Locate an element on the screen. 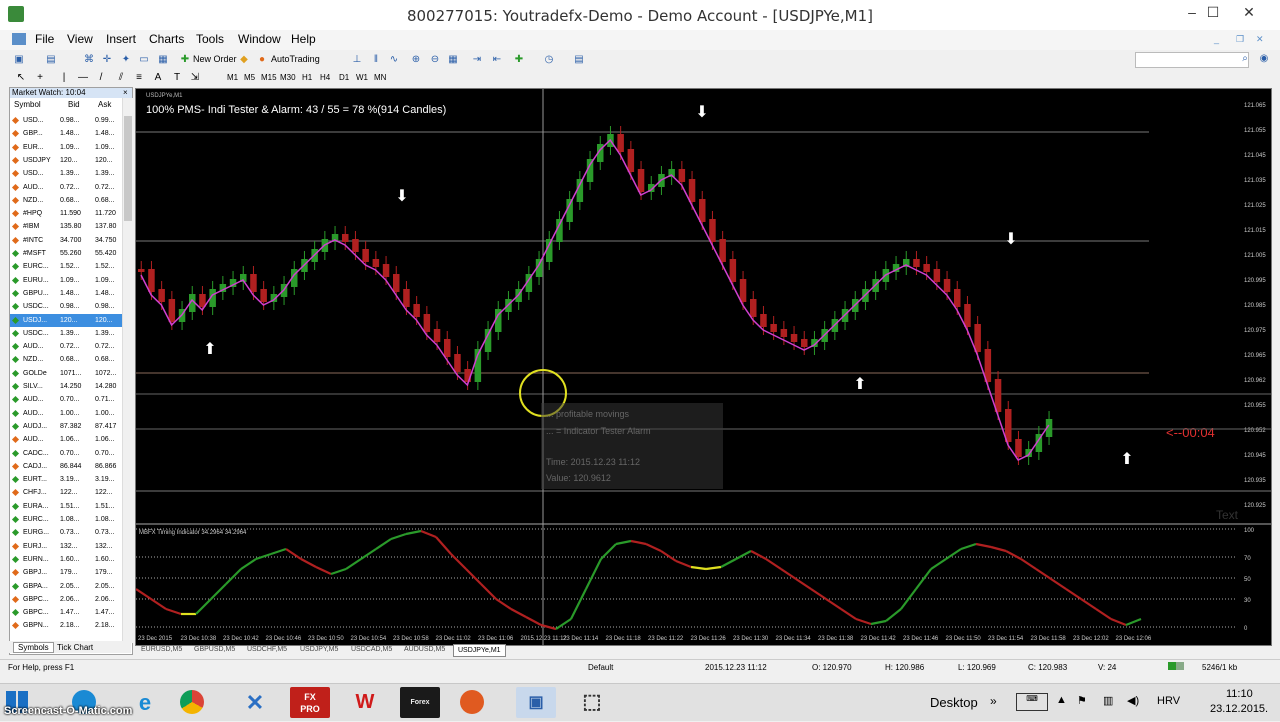 The height and width of the screenshot is (722, 1280). search-field is located at coordinates (1192, 60).